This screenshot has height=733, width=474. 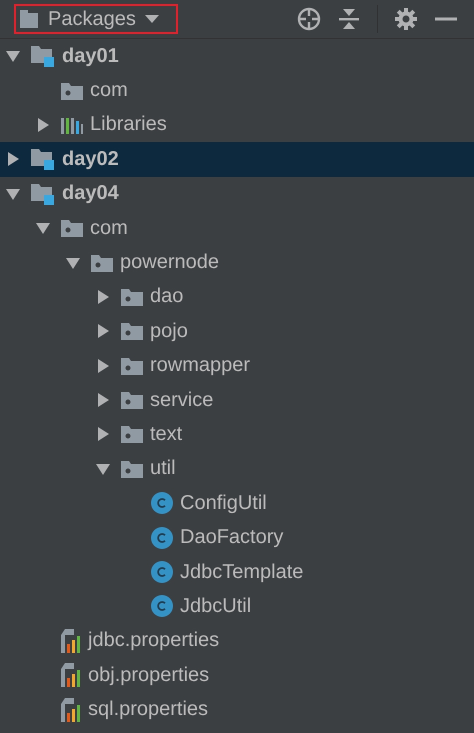 I want to click on tree-row: Libraries, so click(x=237, y=125).